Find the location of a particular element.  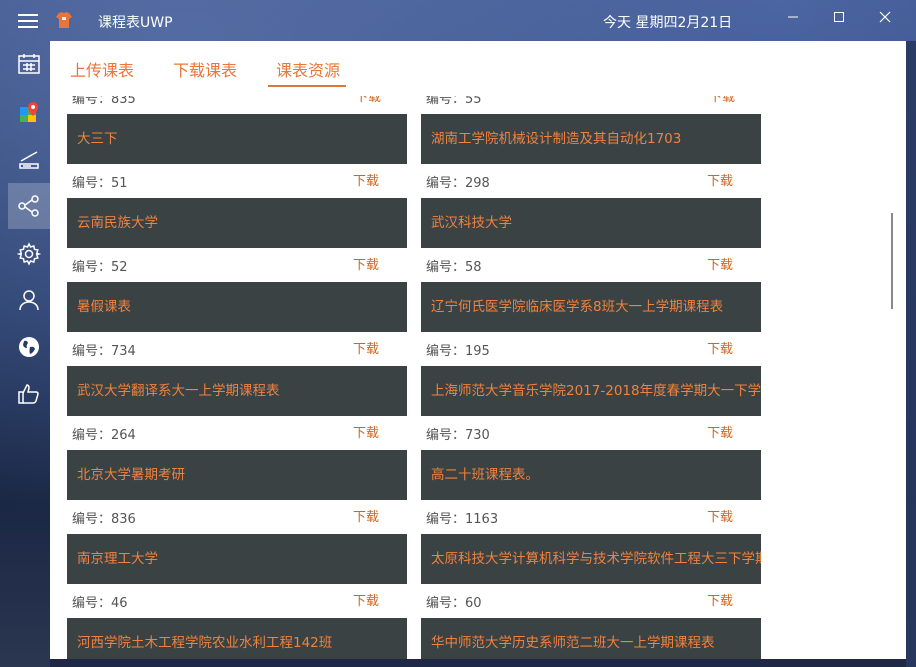

globe-icon is located at coordinates (29, 347).